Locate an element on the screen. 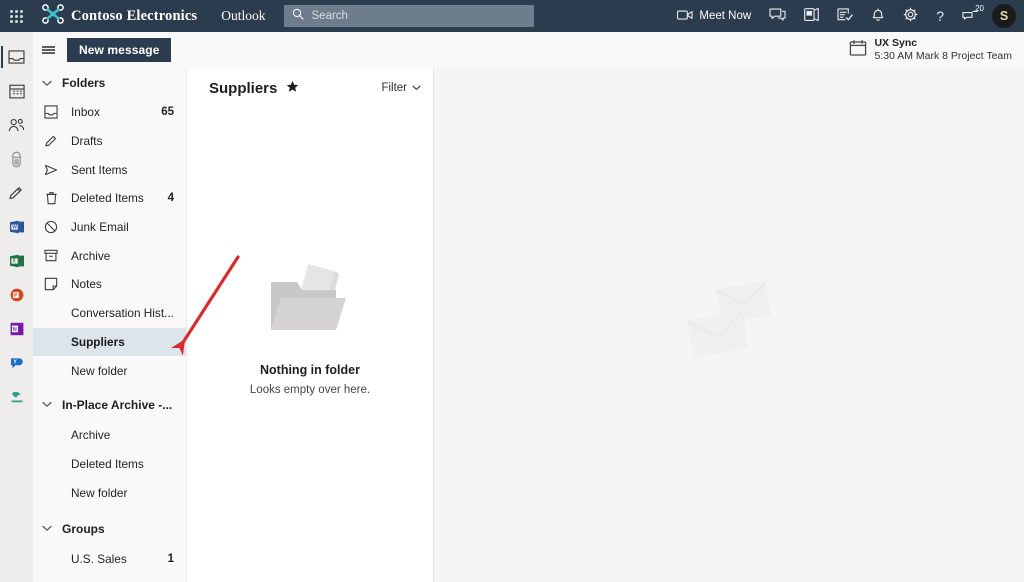 The image size is (1024, 582). search-input is located at coordinates (418, 16).